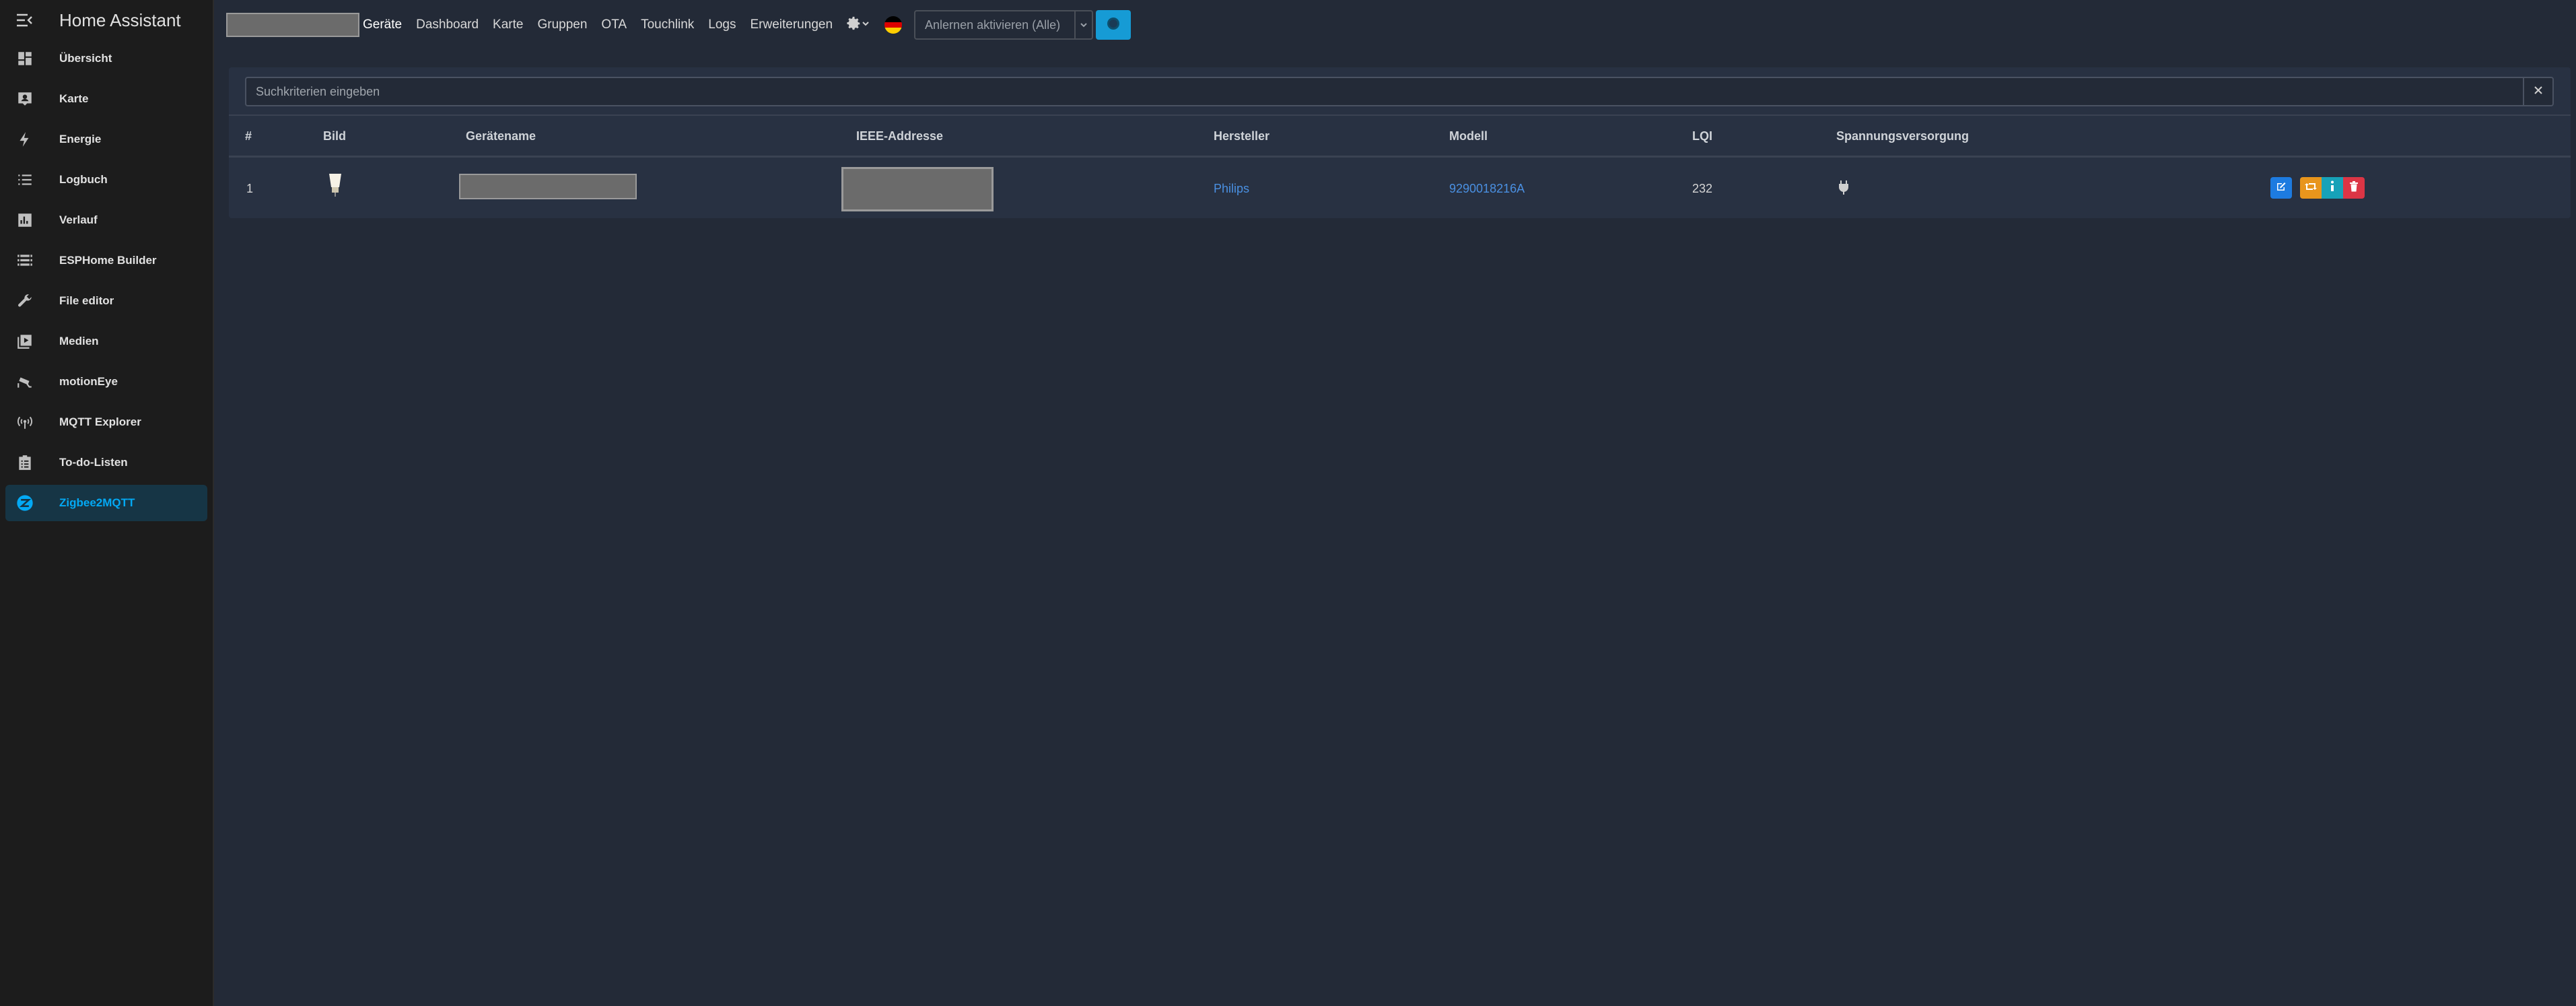 The width and height of the screenshot is (2576, 1006). What do you see at coordinates (995, 25) in the screenshot?
I see `permit-join-select: Anlernen aktivieren (Alle)` at bounding box center [995, 25].